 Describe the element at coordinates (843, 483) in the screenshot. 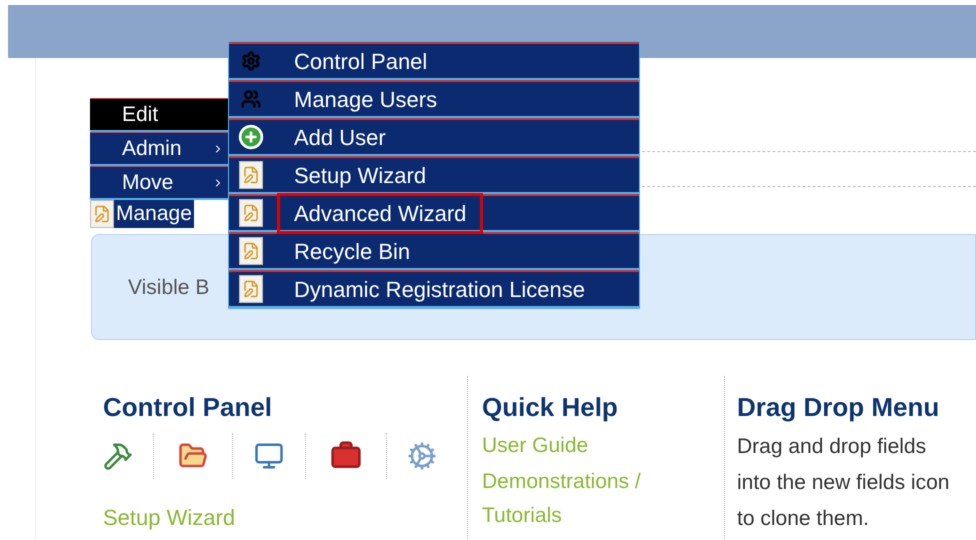

I see `description-text: Drag and drop fields into the new fields icon to clone them.` at that location.